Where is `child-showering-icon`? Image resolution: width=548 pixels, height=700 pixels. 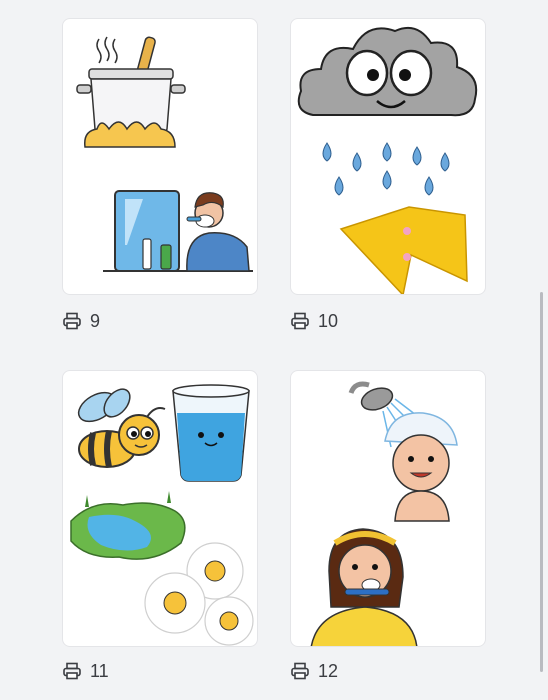
child-showering-icon is located at coordinates (403, 451).